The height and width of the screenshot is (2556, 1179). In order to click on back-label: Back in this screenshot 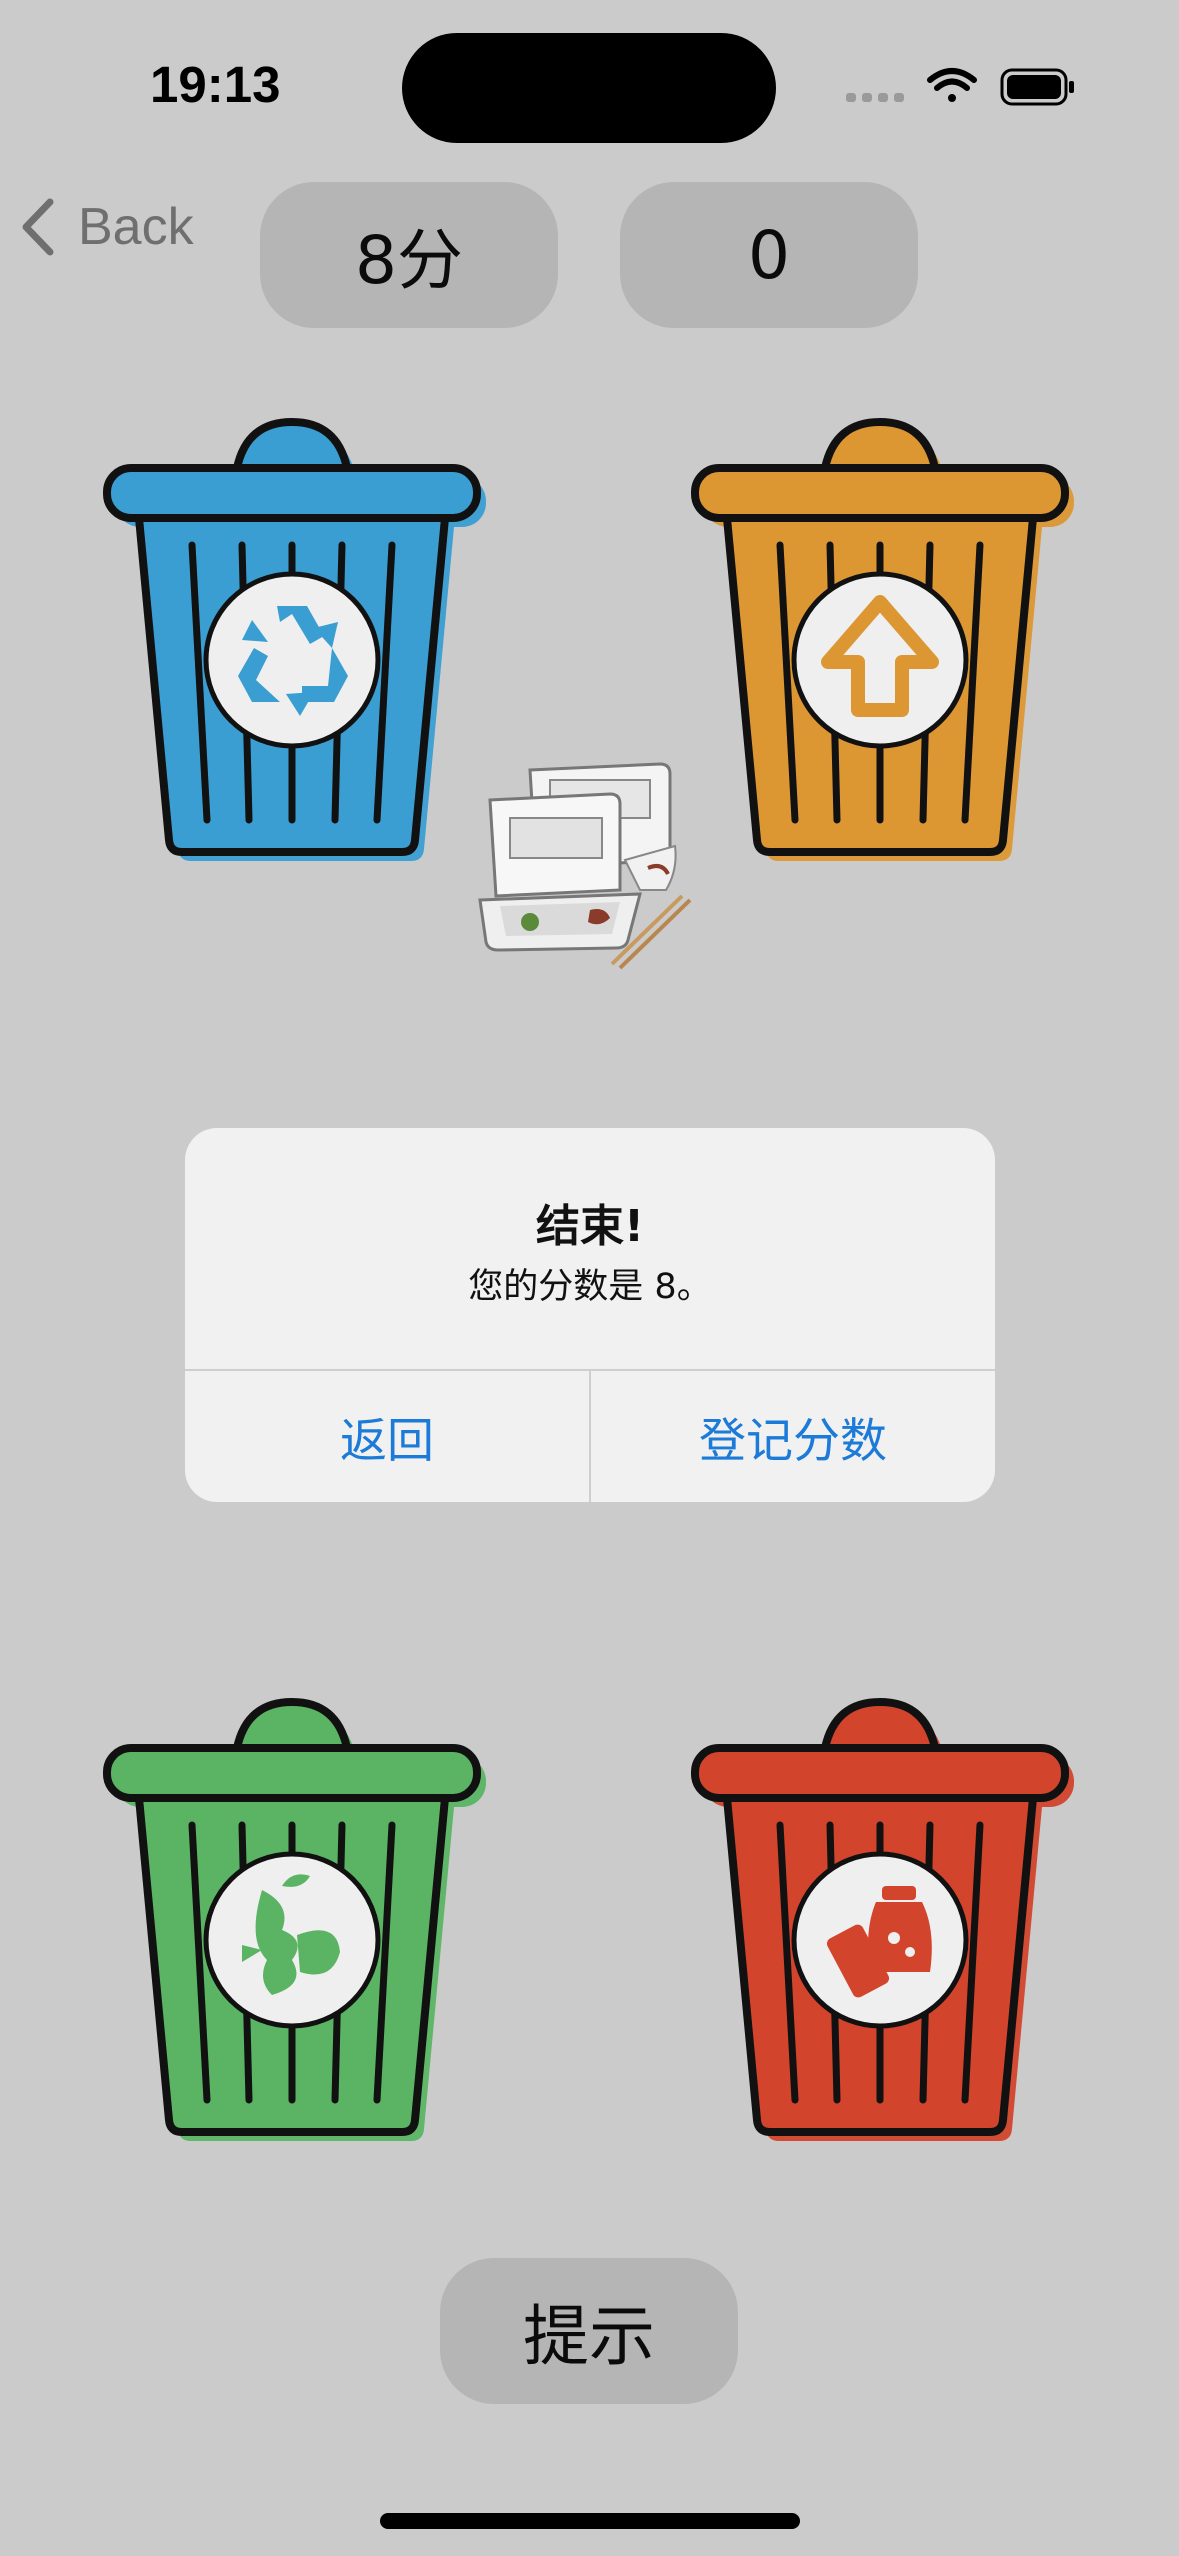, I will do `click(136, 227)`.